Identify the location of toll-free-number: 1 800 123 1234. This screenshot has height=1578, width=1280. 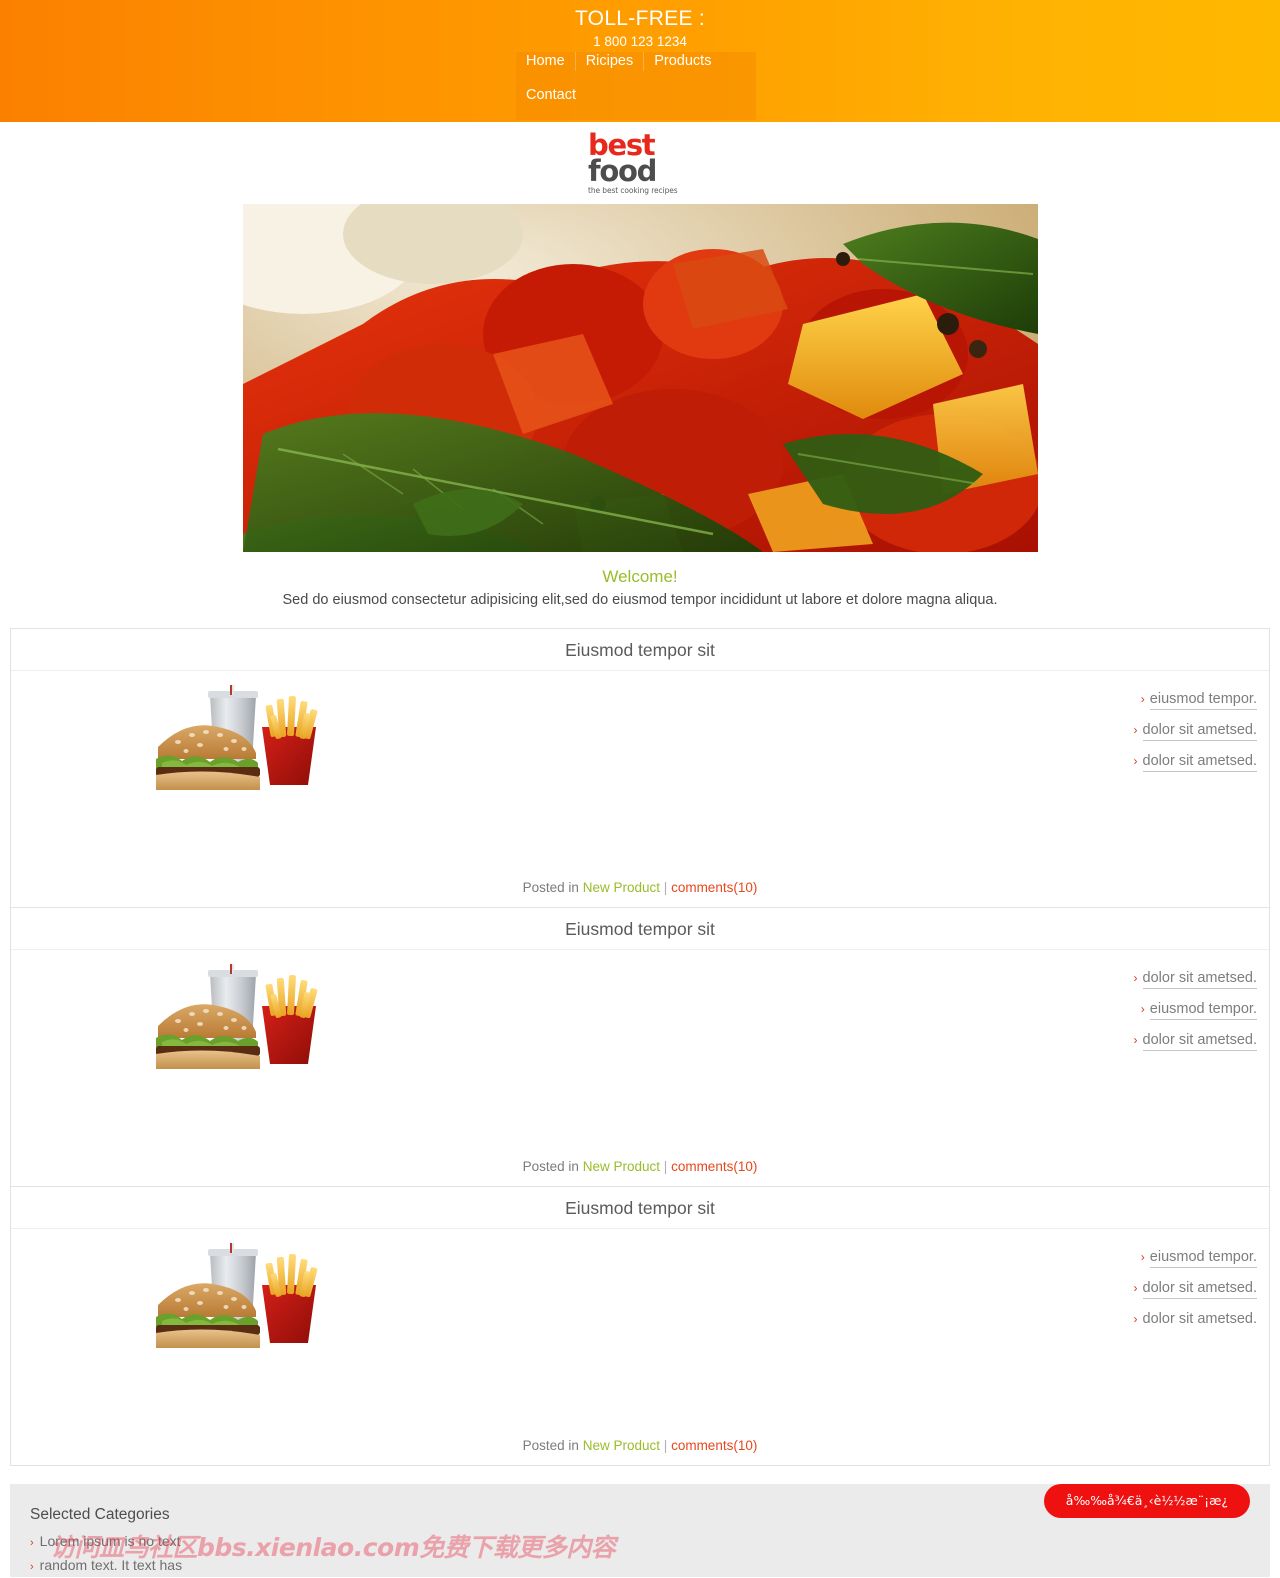
(640, 41).